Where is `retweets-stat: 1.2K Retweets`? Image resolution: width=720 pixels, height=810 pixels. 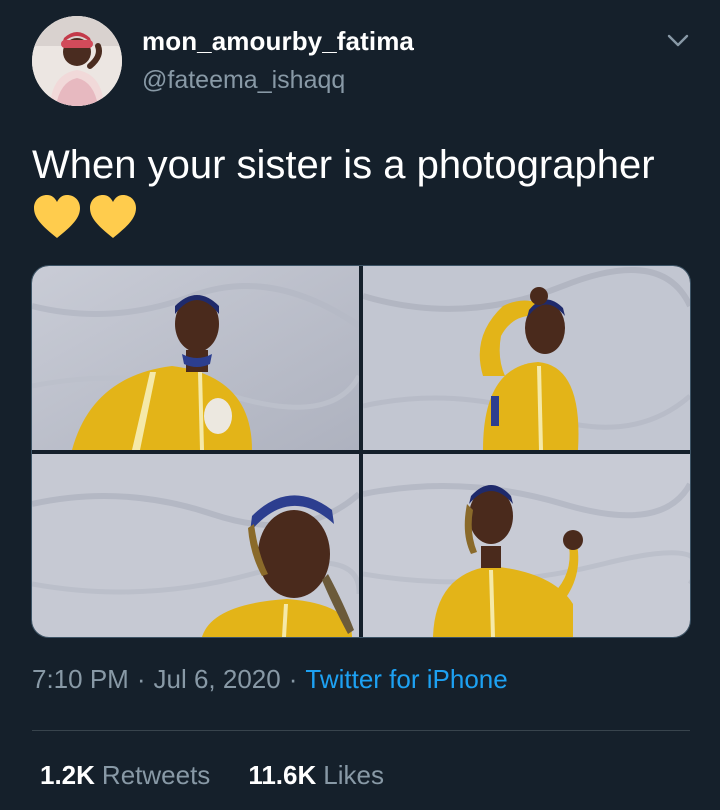 retweets-stat: 1.2K Retweets is located at coordinates (125, 775).